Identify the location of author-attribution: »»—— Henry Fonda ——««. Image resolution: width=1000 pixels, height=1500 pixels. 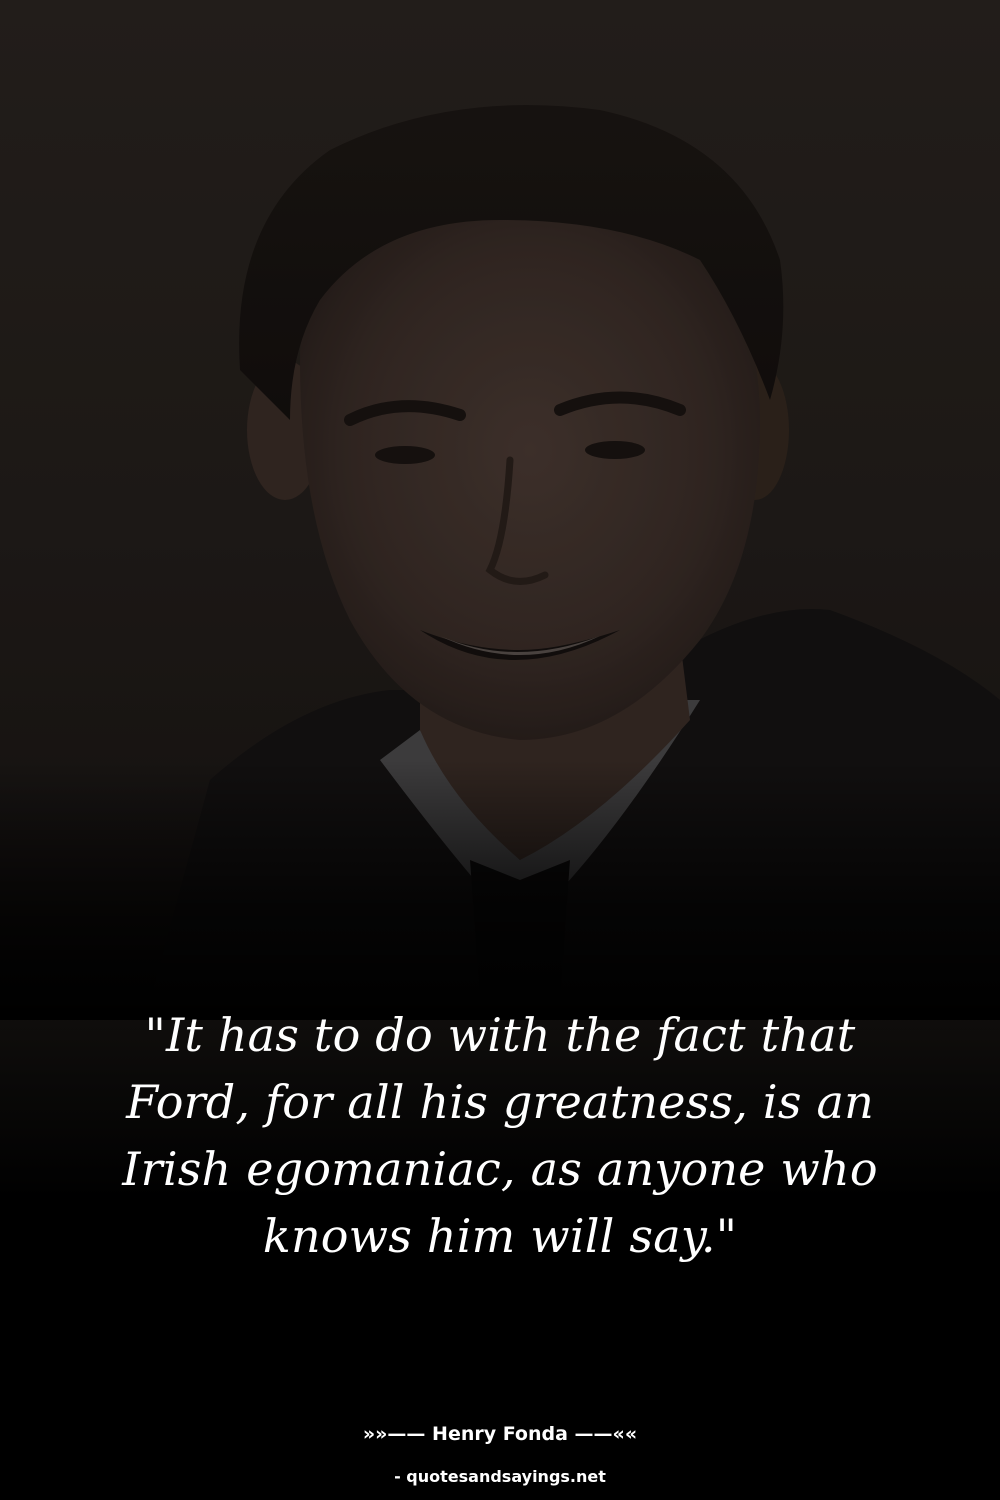
(500, 1434).